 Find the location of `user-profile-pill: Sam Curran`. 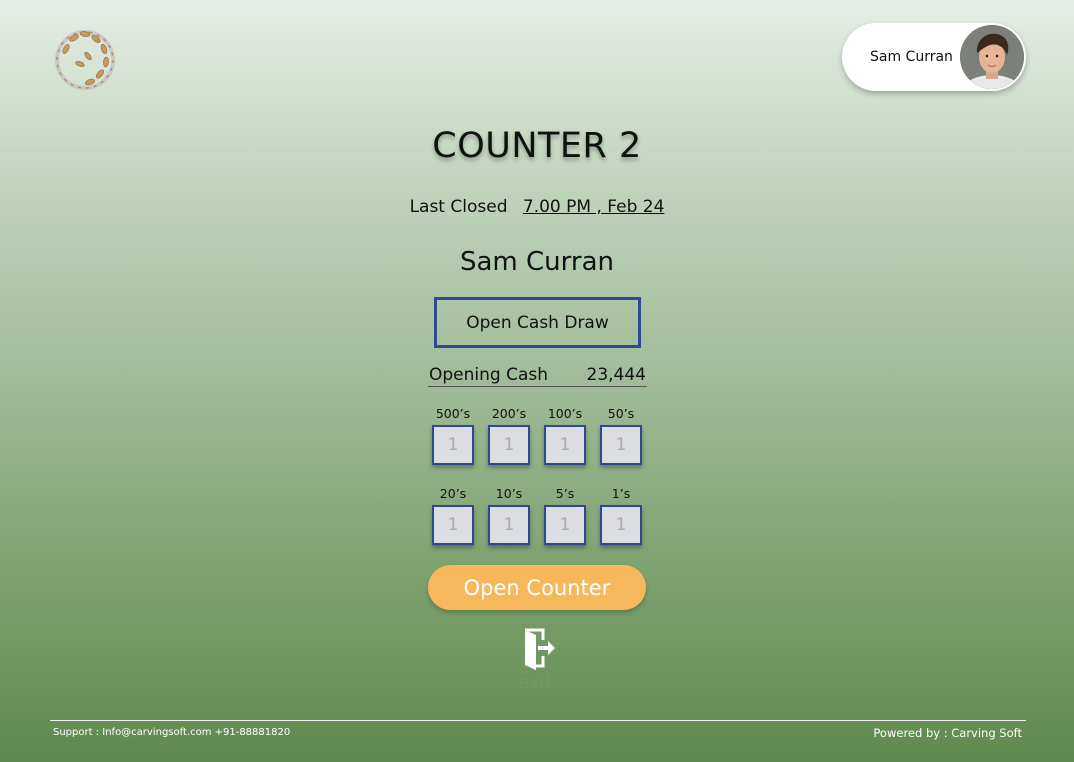

user-profile-pill: Sam Curran is located at coordinates (934, 57).